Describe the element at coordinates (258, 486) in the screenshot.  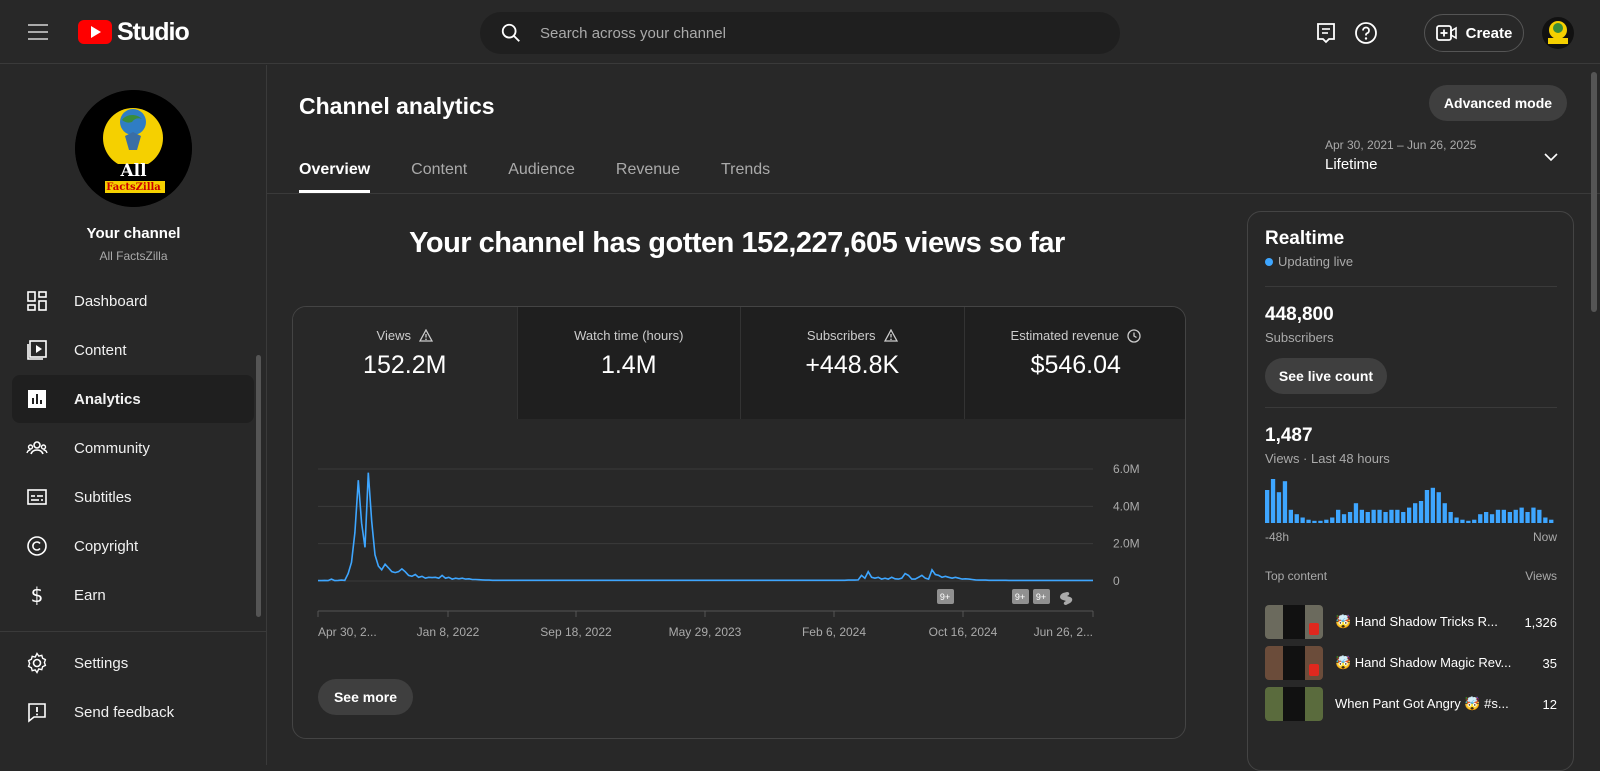
I see `sidebar-scrollbar` at that location.